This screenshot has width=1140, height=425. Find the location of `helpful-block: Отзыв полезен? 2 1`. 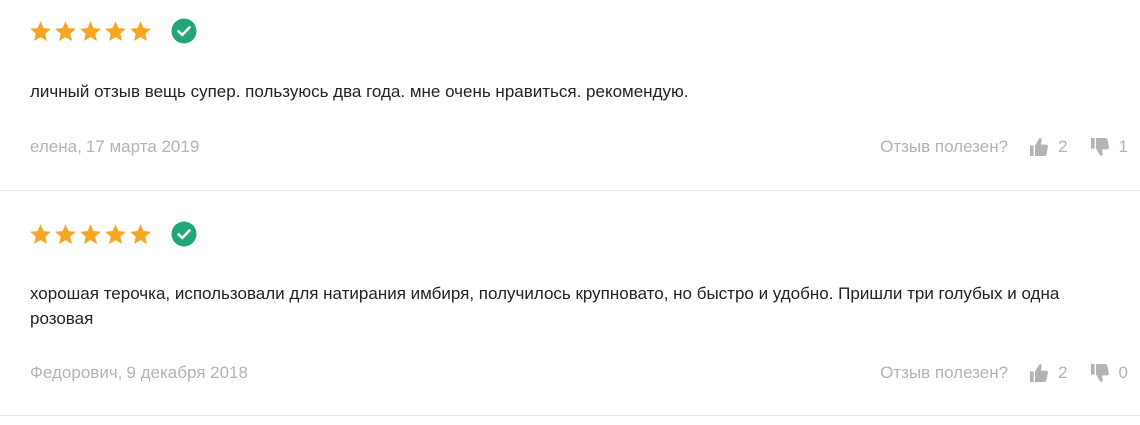

helpful-block: Отзыв полезен? 2 1 is located at coordinates (1004, 147).